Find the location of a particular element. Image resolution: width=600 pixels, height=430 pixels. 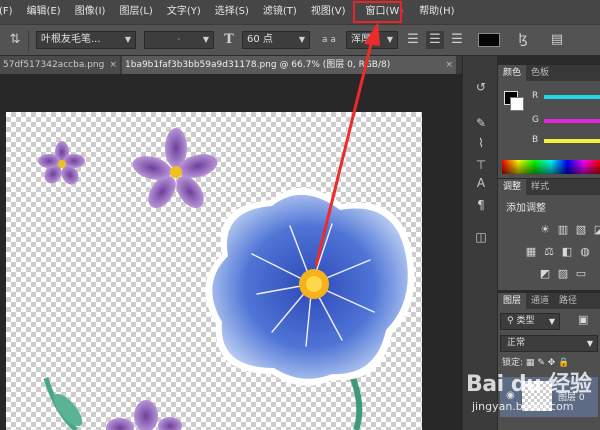

posterize-icon: ▨ is located at coordinates (563, 274).